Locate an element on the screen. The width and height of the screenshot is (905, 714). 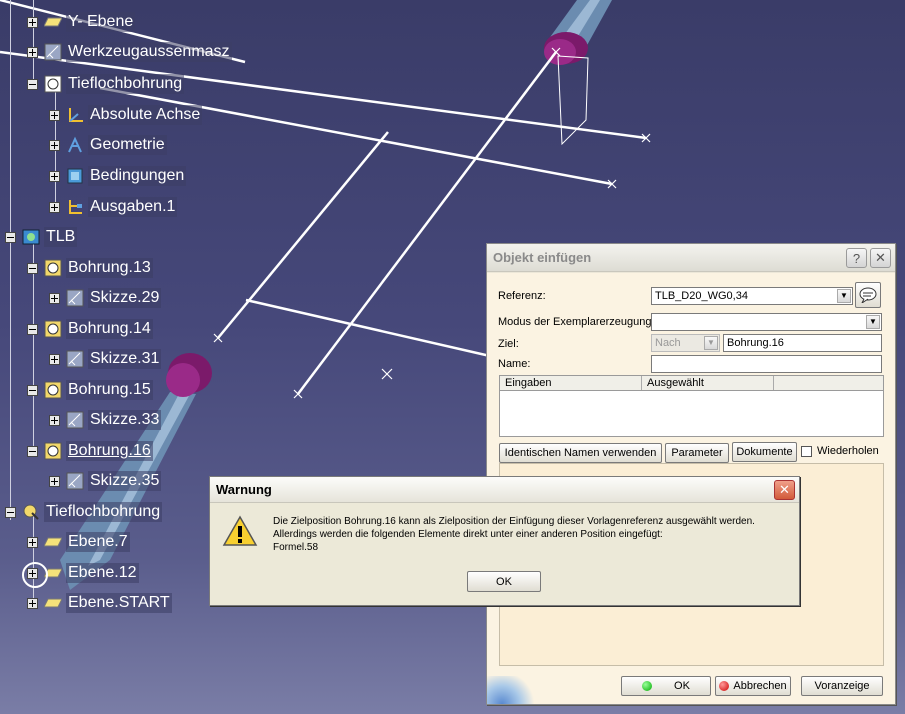
warning-close-button: ✕ is located at coordinates (784, 490).